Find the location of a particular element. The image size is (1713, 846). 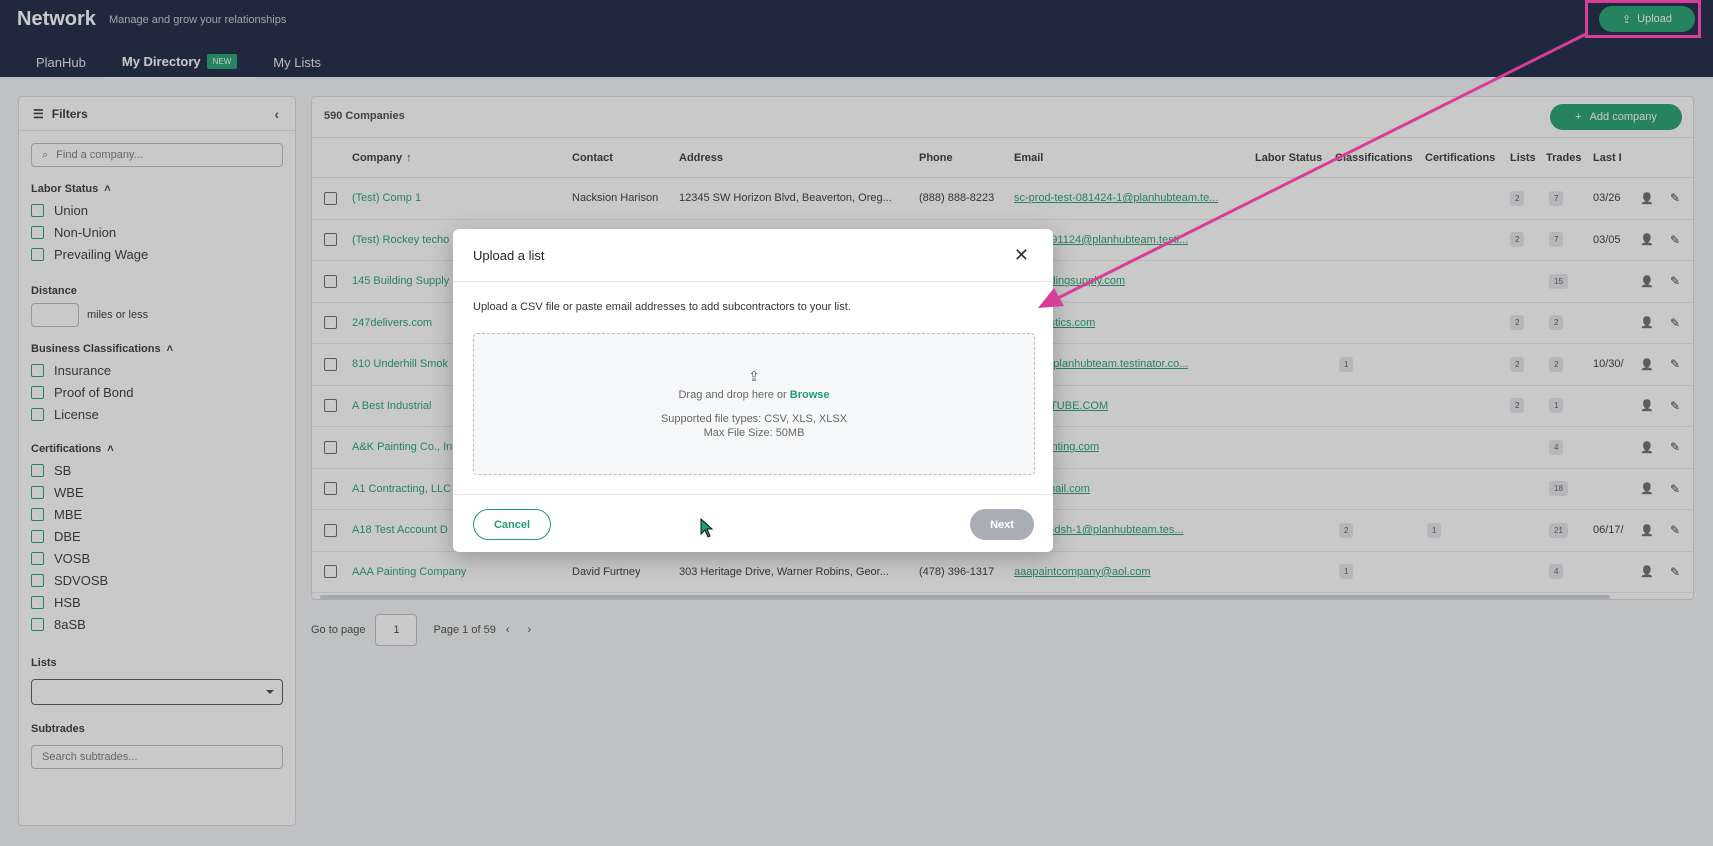

close-icon: ✕ is located at coordinates (1021, 255).